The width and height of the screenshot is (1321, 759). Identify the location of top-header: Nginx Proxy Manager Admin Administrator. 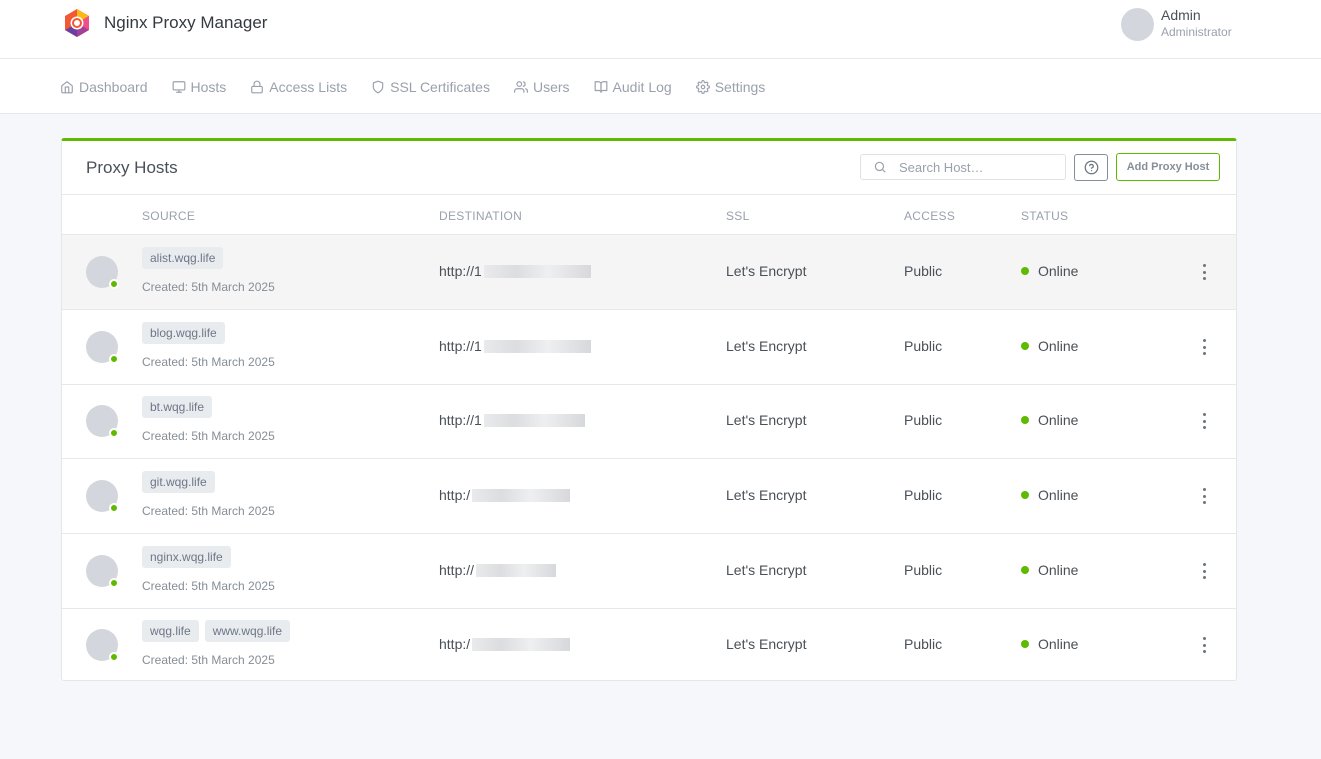
(660, 29).